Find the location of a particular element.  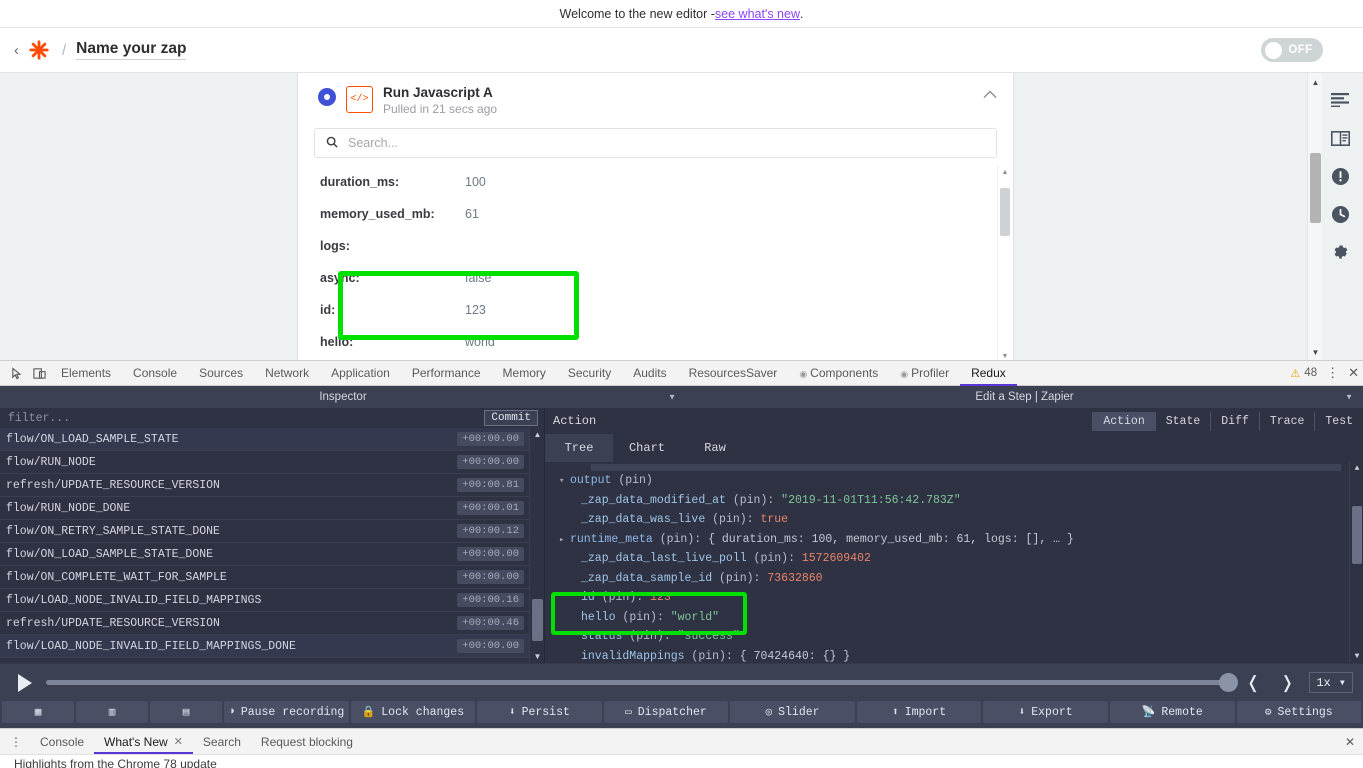

devtools-tab-sources: Sources is located at coordinates (221, 373).